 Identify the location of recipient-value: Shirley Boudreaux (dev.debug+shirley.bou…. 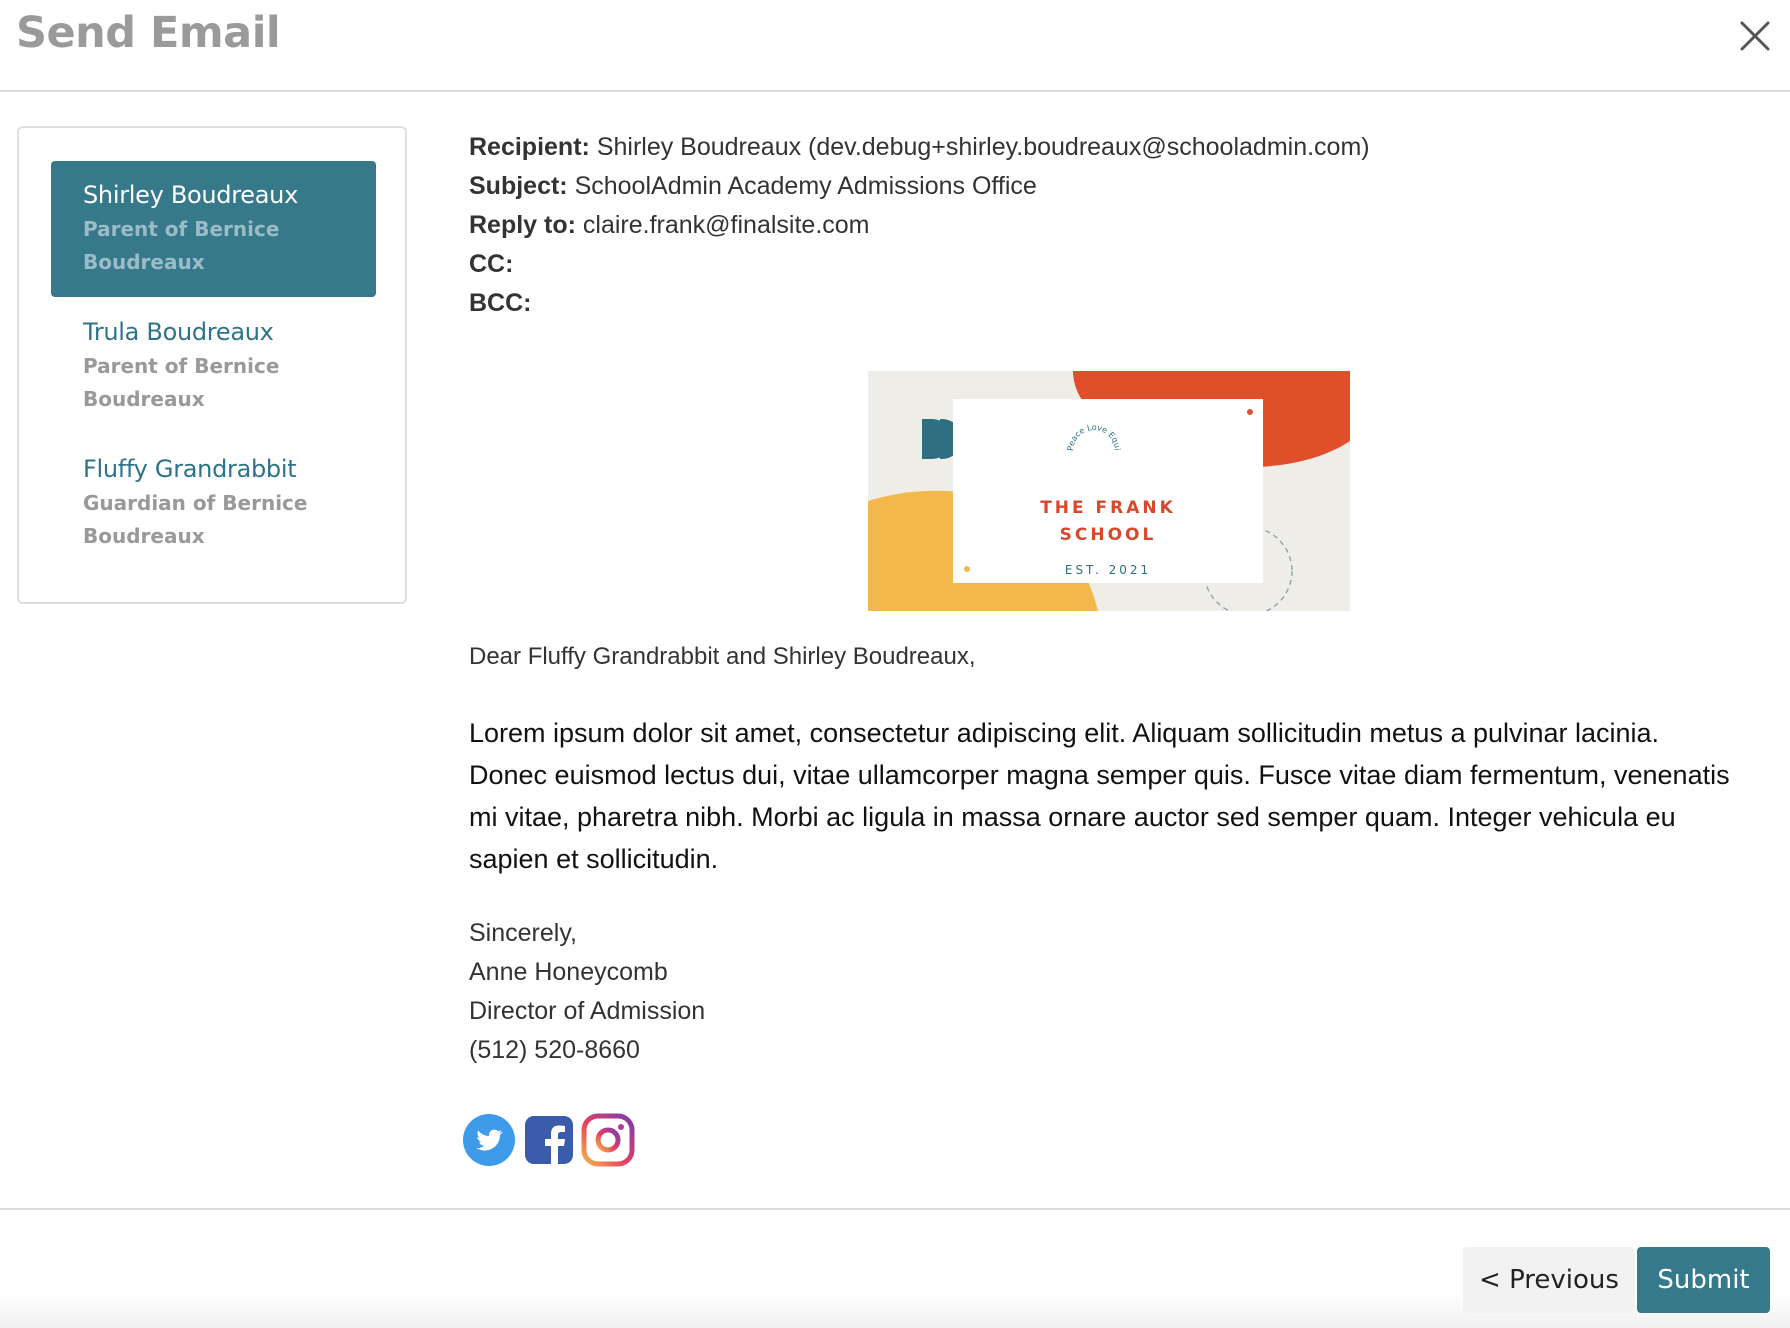
(983, 147).